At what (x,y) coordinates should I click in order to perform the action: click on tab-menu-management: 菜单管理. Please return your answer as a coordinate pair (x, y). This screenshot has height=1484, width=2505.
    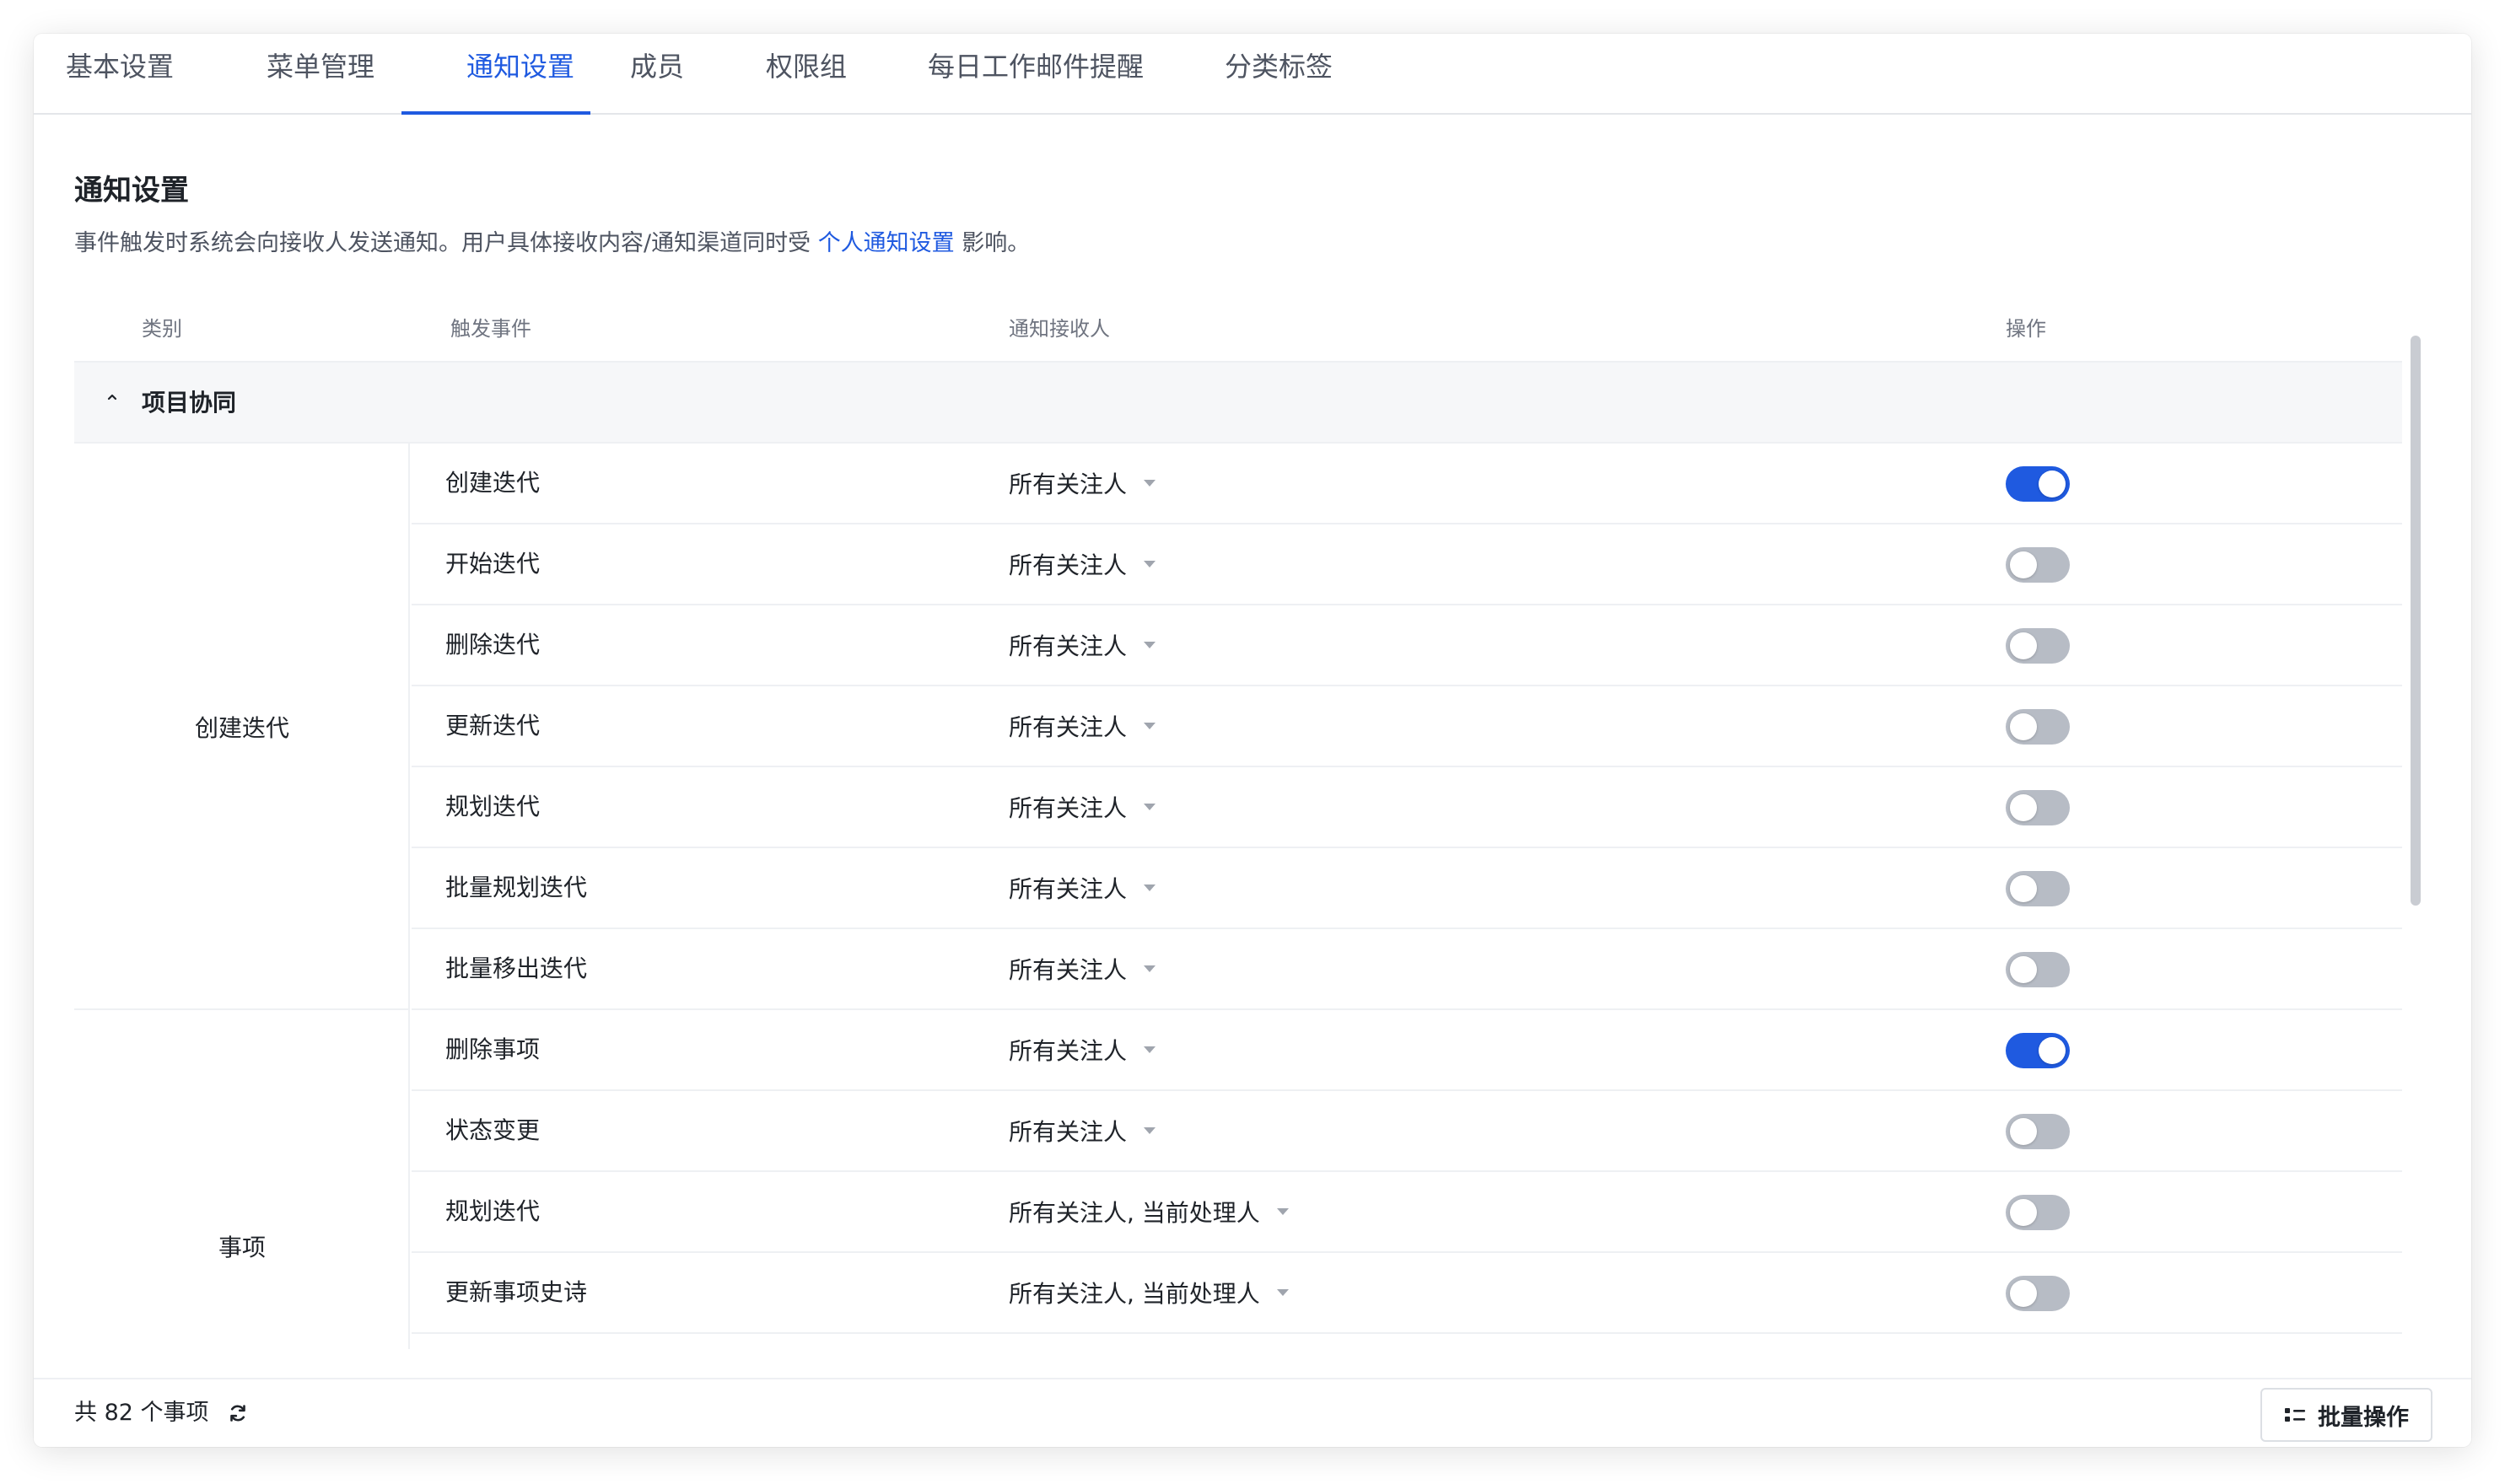
    Looking at the image, I should click on (320, 74).